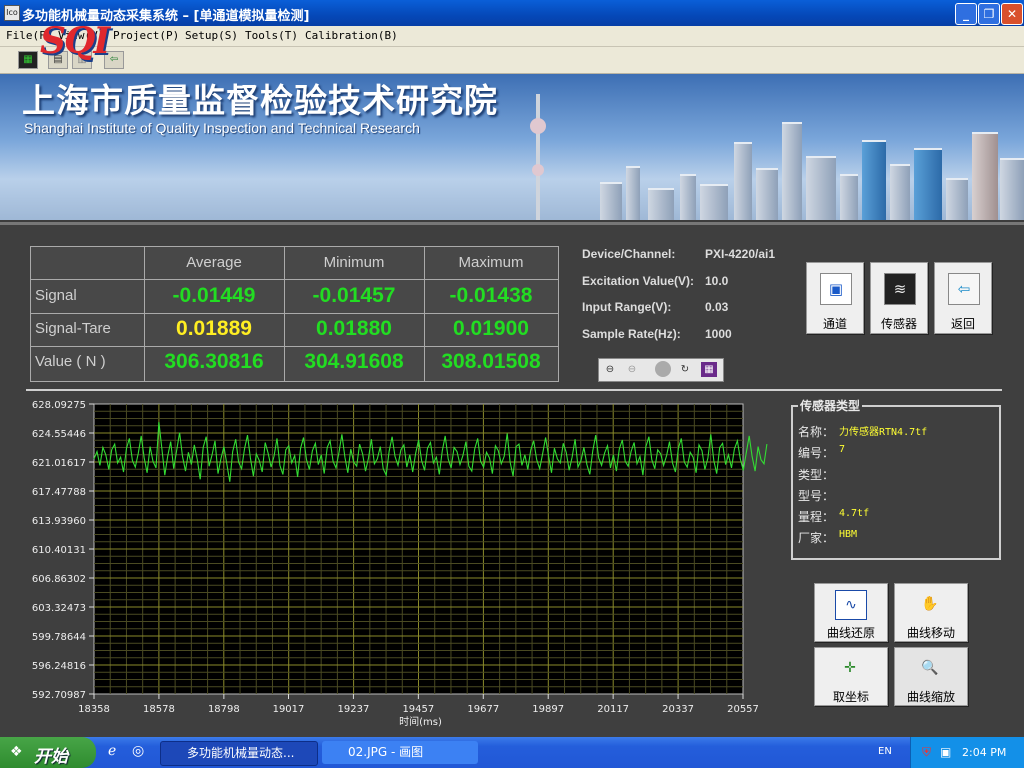  I want to click on start-acquire-icon: ⊖, so click(610, 369).